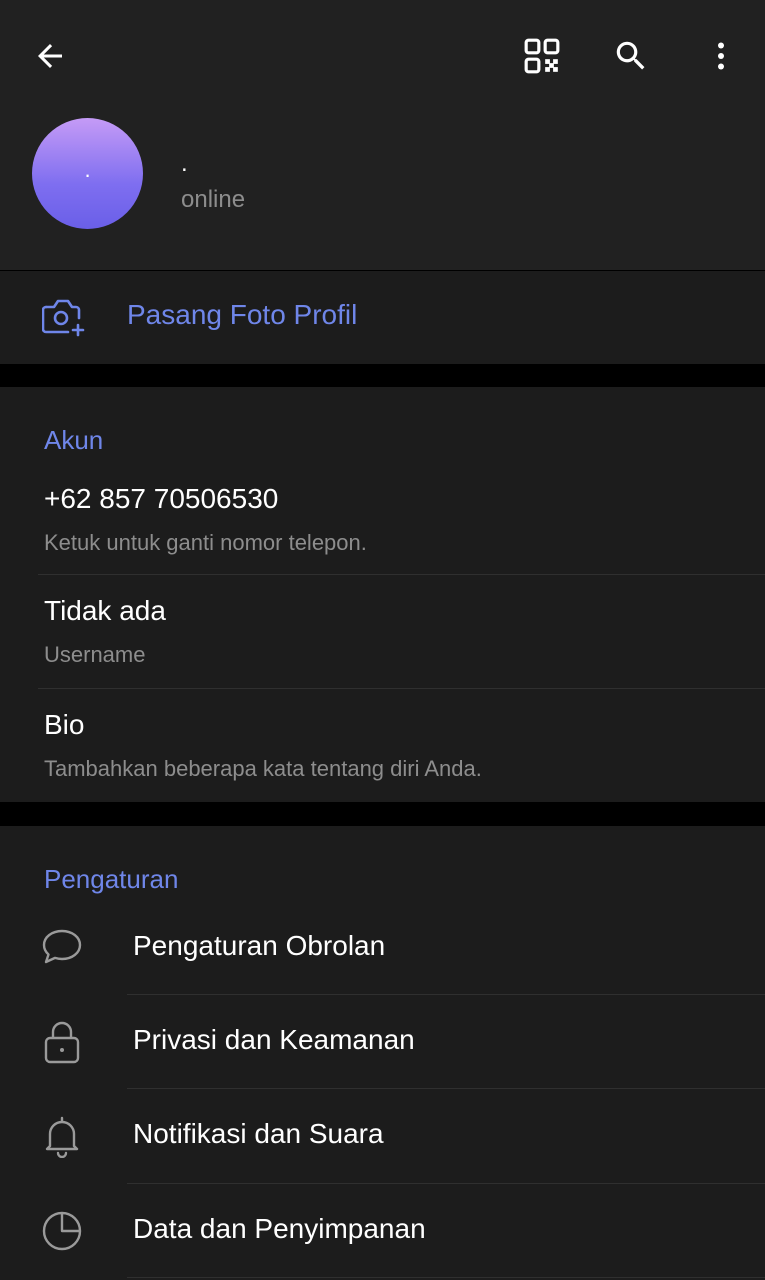 The image size is (765, 1280). I want to click on qr-code-button, so click(542, 56).